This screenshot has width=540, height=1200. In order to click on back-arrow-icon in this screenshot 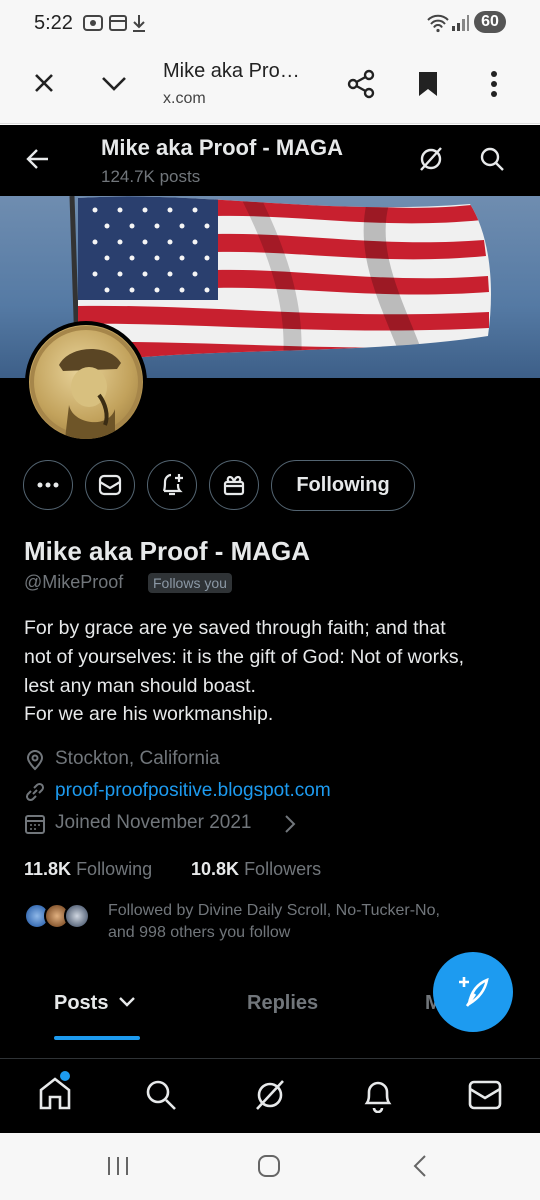, I will do `click(38, 159)`.